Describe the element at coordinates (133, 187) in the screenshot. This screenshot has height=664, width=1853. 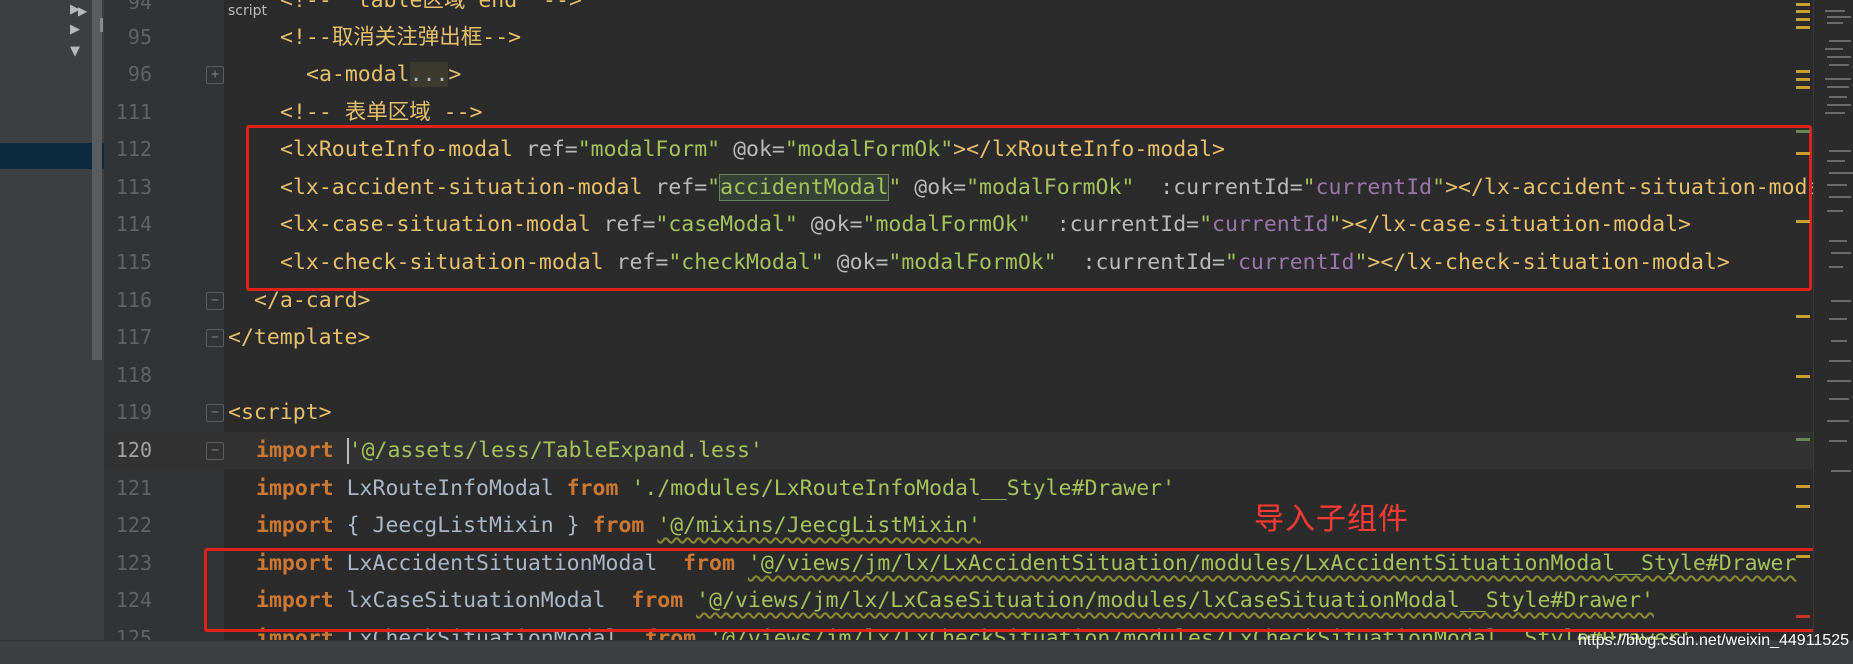
I see `line-number: 113` at that location.